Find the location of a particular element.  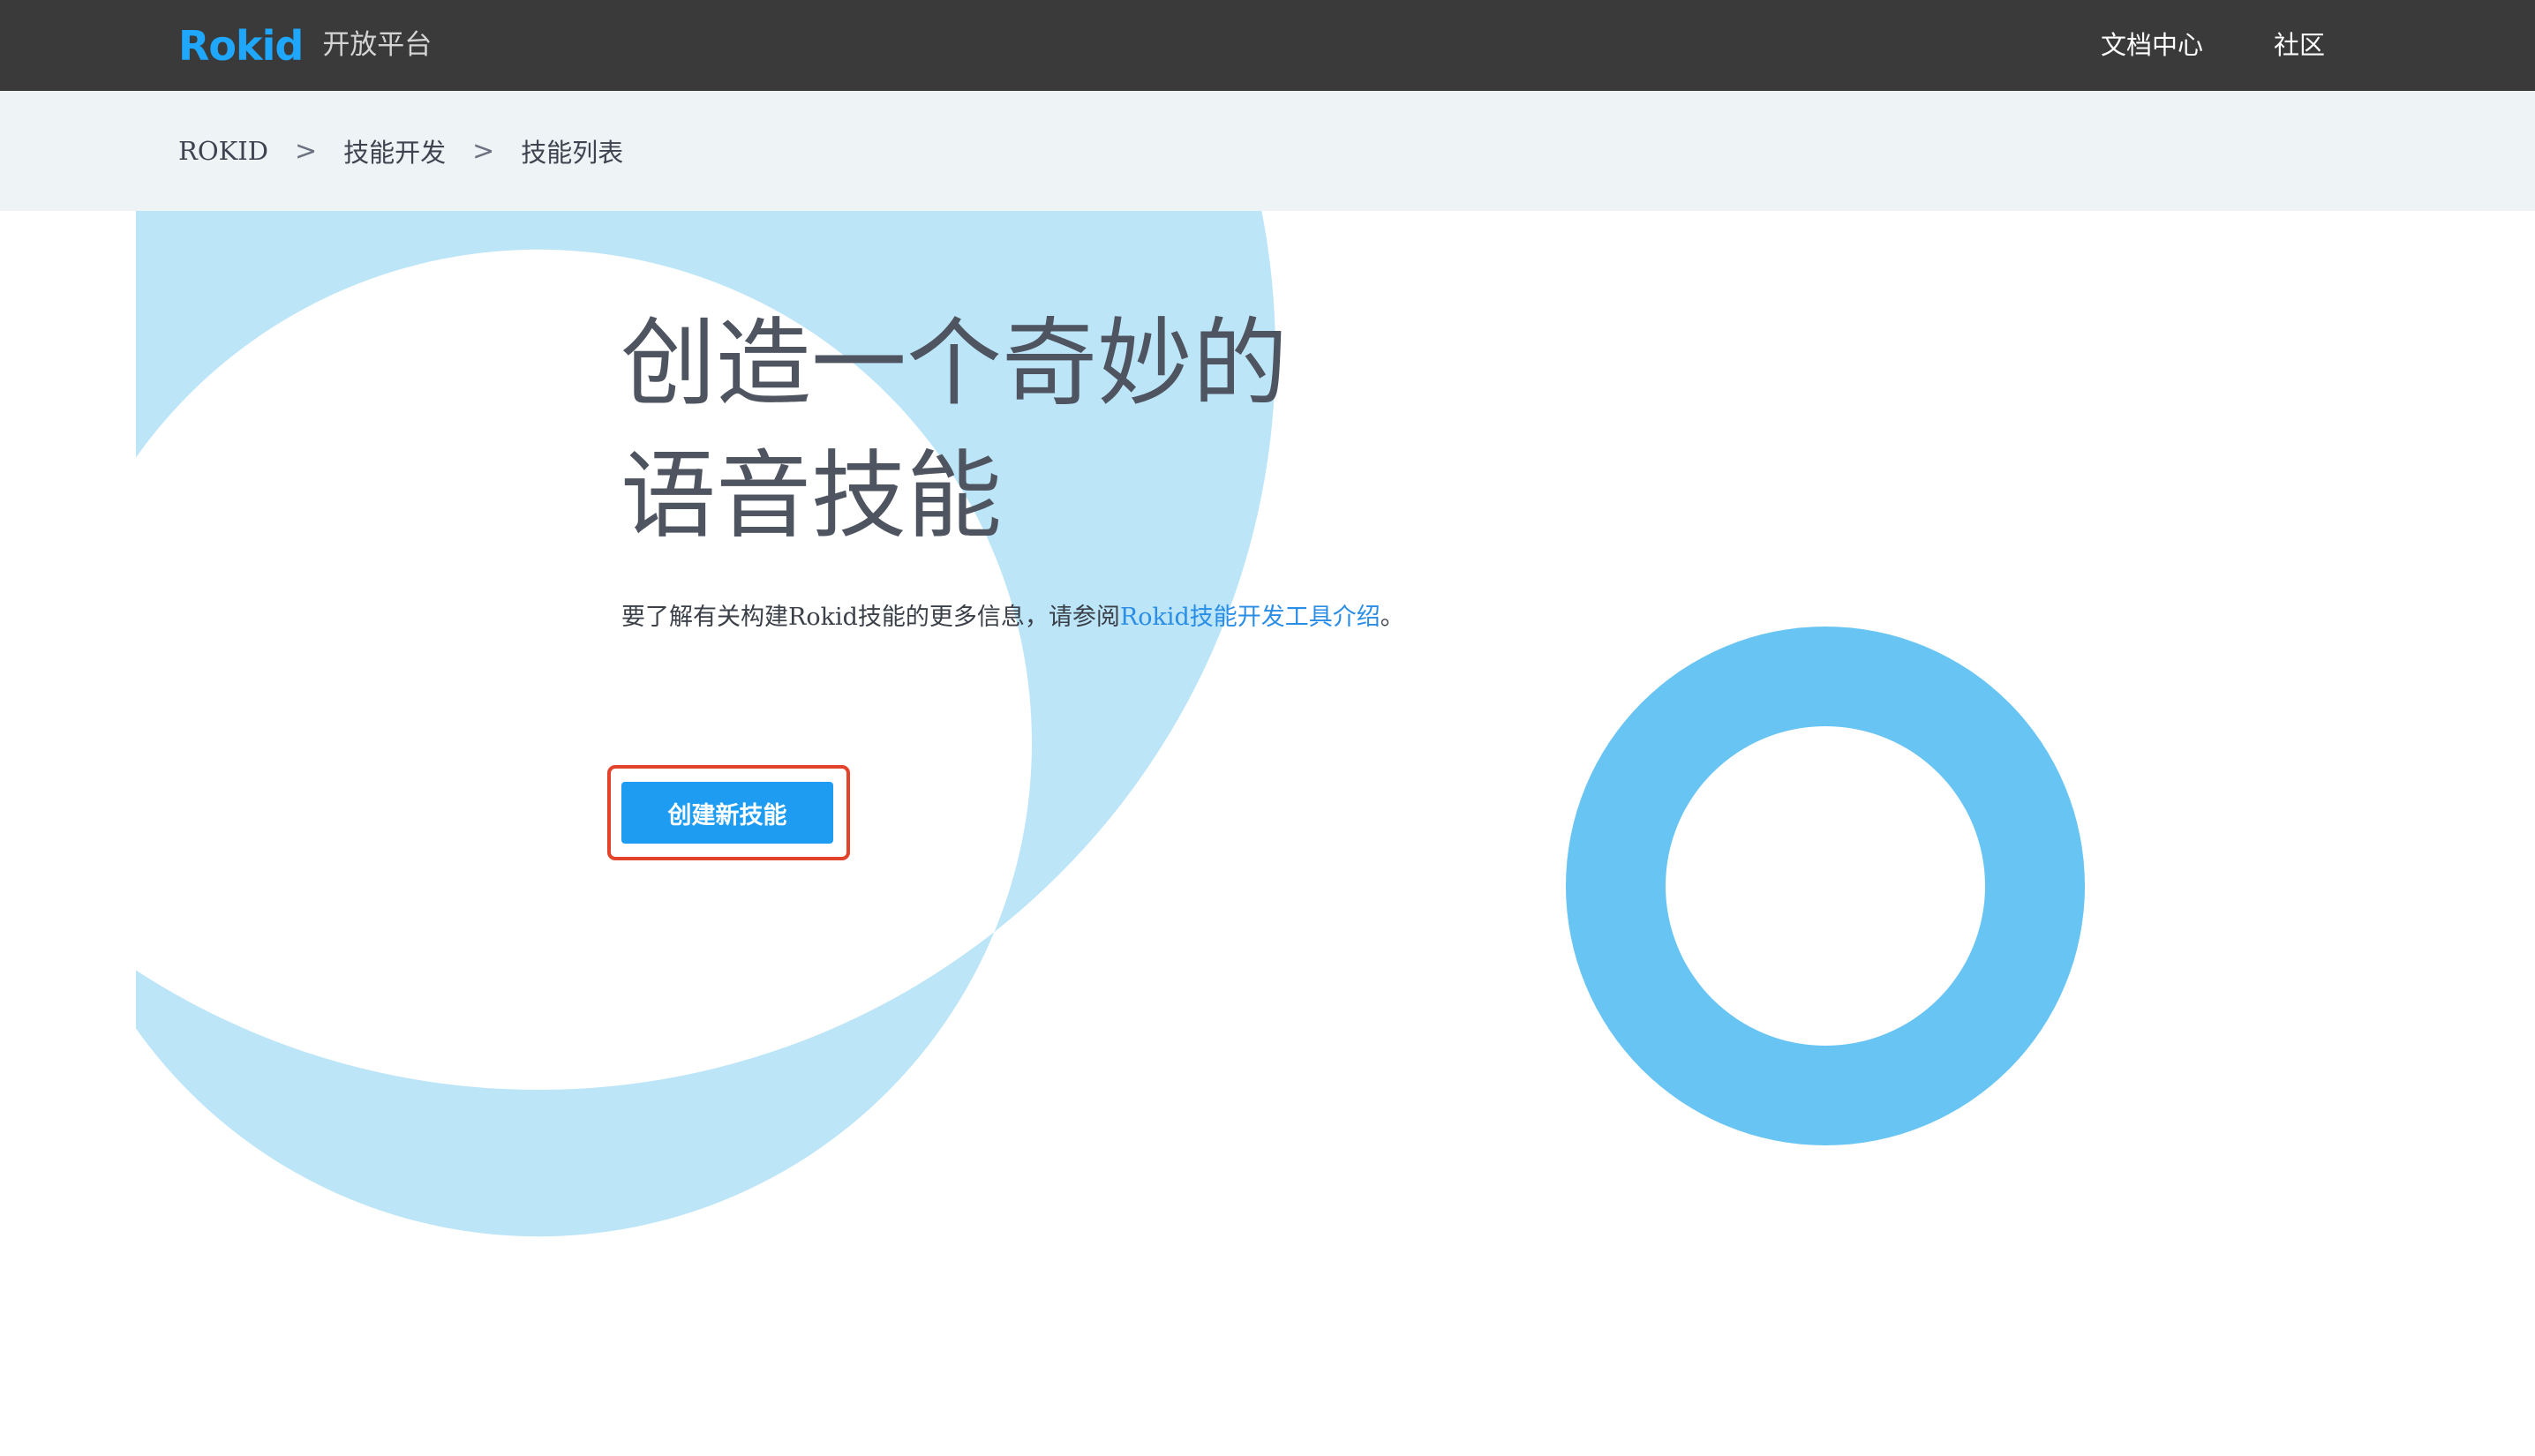

hero-description: 要了解有关构建Rokid技能的更多信息，请参阅Rokid技能开发工具介绍。 is located at coordinates (1013, 617).